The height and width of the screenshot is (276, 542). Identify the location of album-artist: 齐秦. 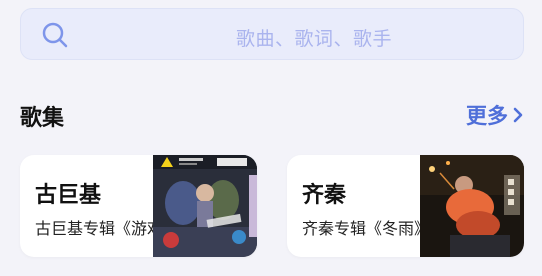
(324, 195).